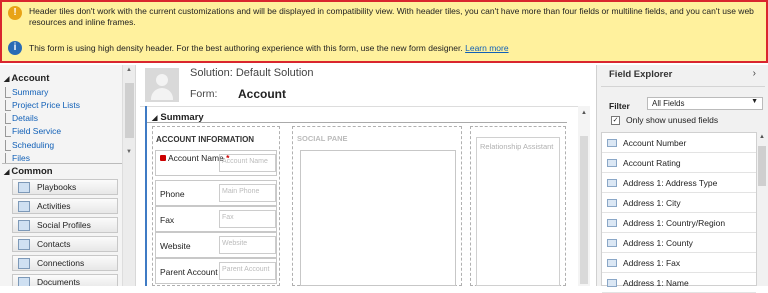 The height and width of the screenshot is (293, 768). Describe the element at coordinates (762, 209) in the screenshot. I see `field-list-scrollbar: ▲` at that location.